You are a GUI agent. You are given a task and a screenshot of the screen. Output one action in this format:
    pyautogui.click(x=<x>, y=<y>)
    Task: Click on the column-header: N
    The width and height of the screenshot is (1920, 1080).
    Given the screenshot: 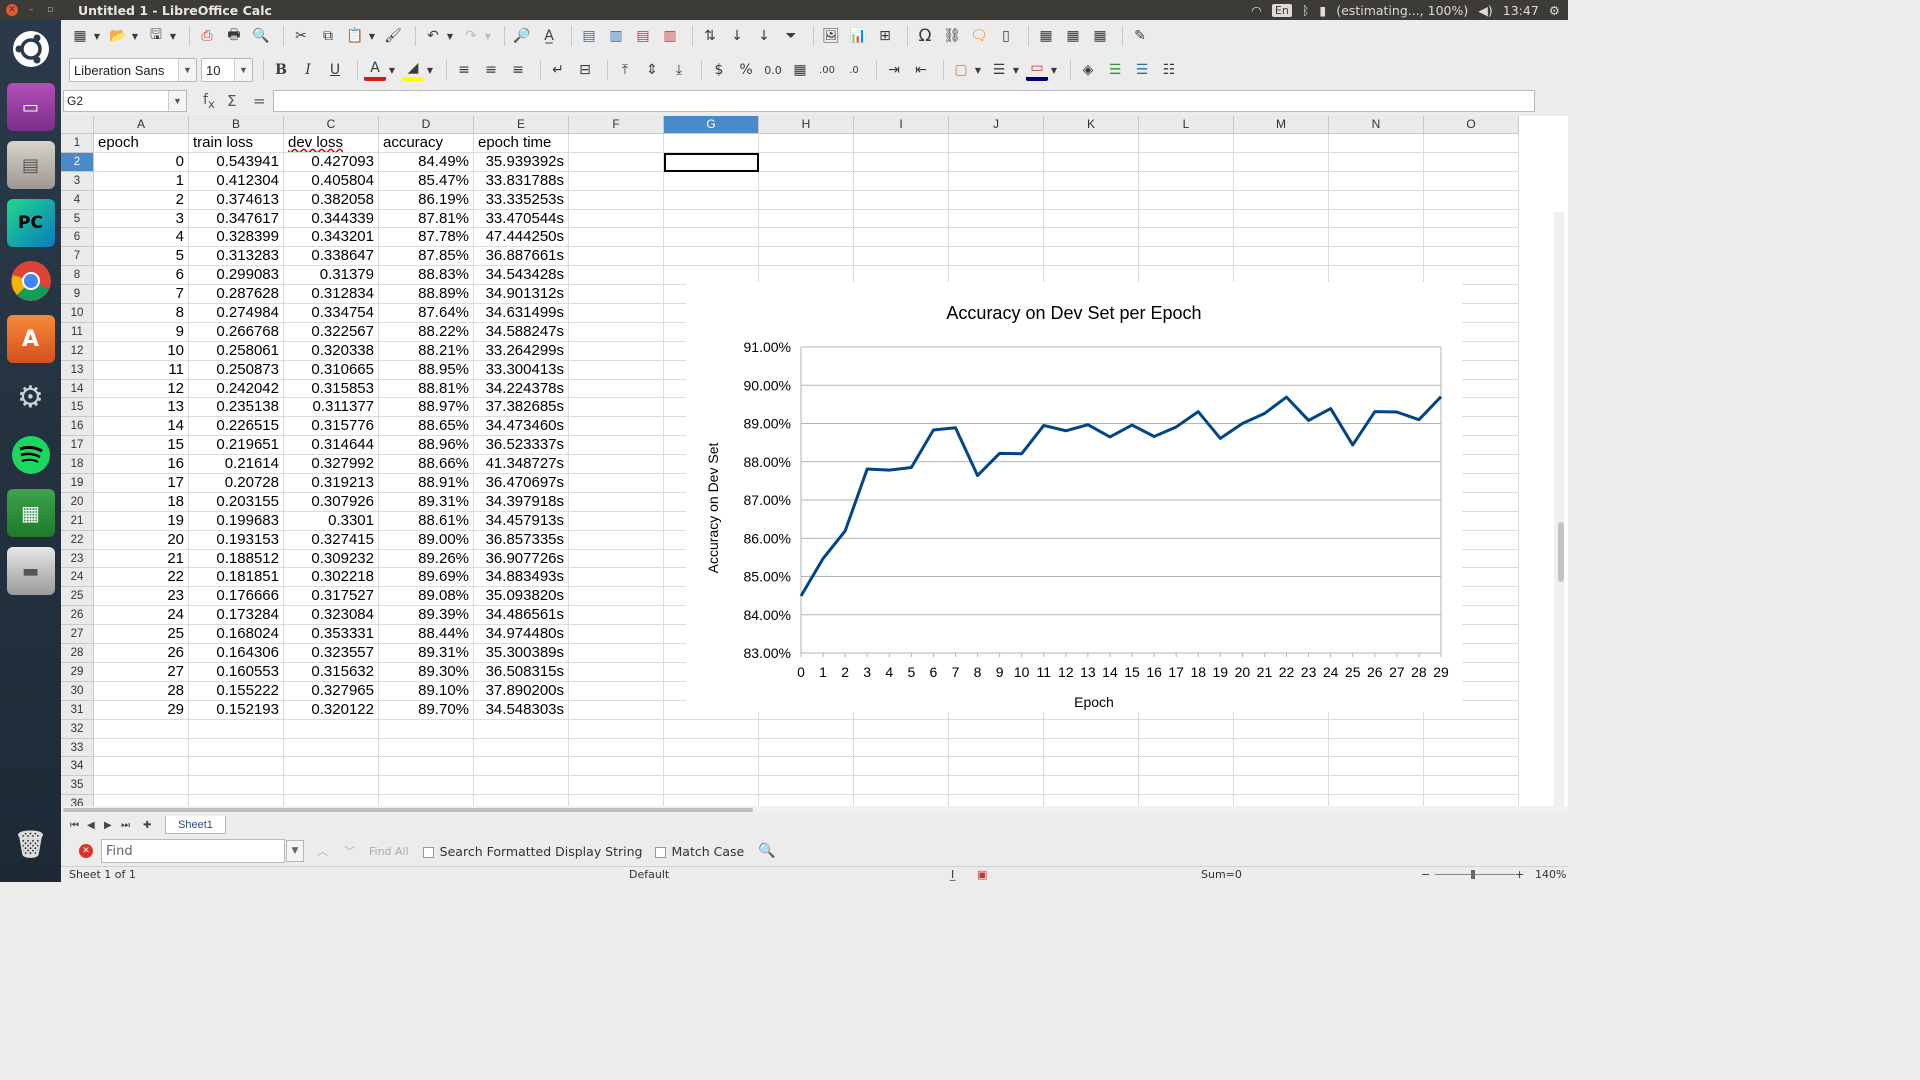 What is the action you would take?
    pyautogui.click(x=1376, y=125)
    